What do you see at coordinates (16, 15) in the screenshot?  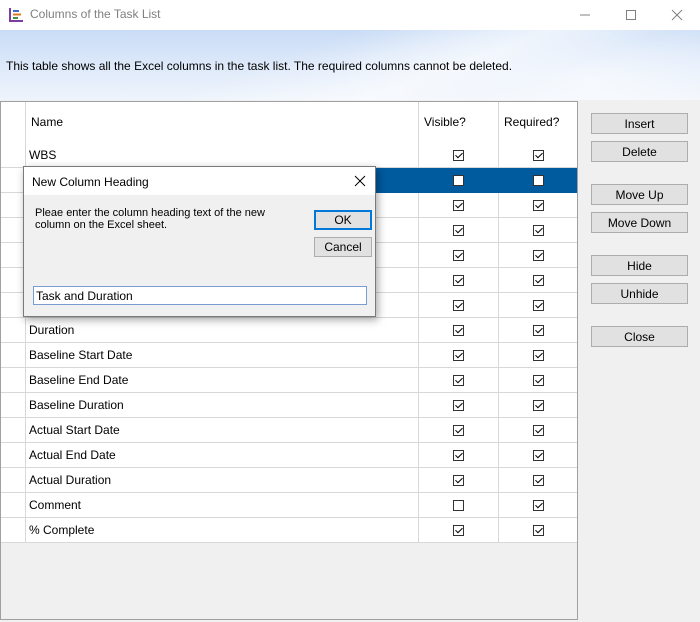 I see `task-list-icon` at bounding box center [16, 15].